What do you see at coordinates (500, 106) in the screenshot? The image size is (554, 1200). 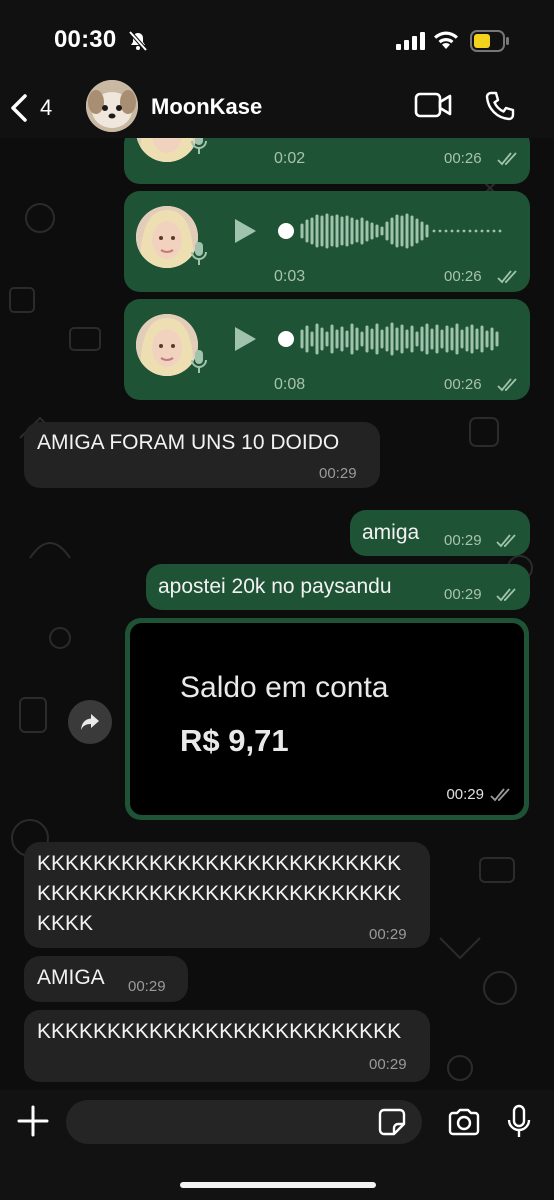 I see `phone-icon` at bounding box center [500, 106].